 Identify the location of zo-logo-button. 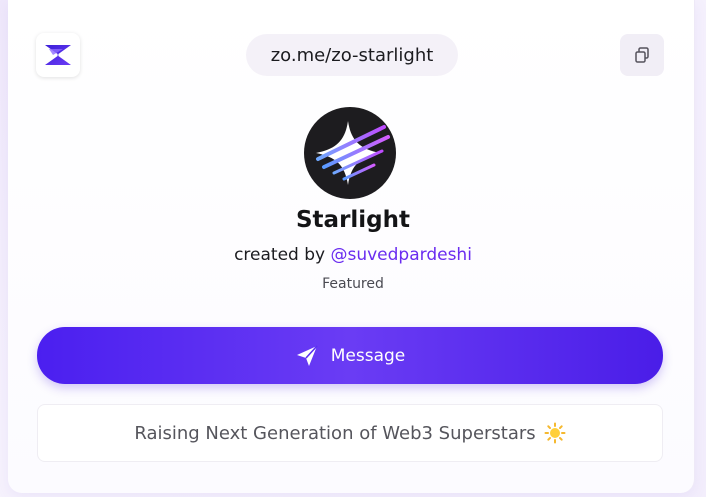
(58, 55).